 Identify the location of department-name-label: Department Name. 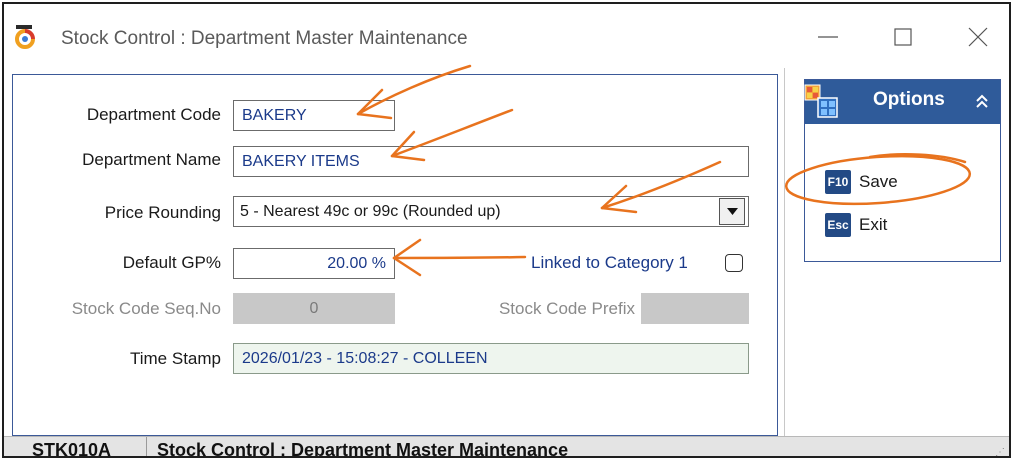
(151, 159).